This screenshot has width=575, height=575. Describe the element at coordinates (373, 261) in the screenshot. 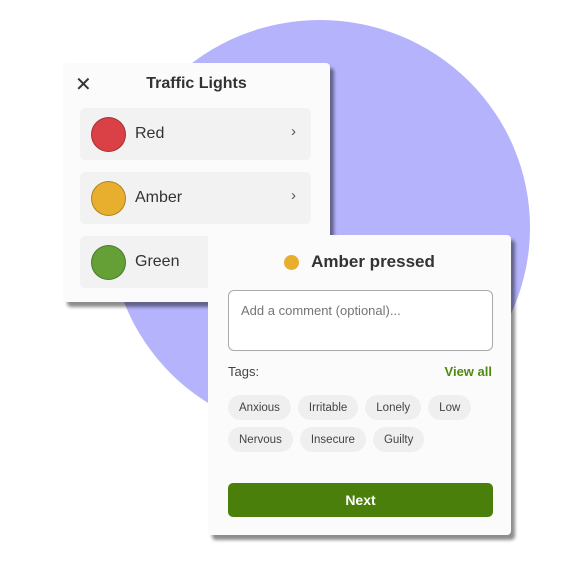

I see `dialog-title-text: Amber pressed` at that location.